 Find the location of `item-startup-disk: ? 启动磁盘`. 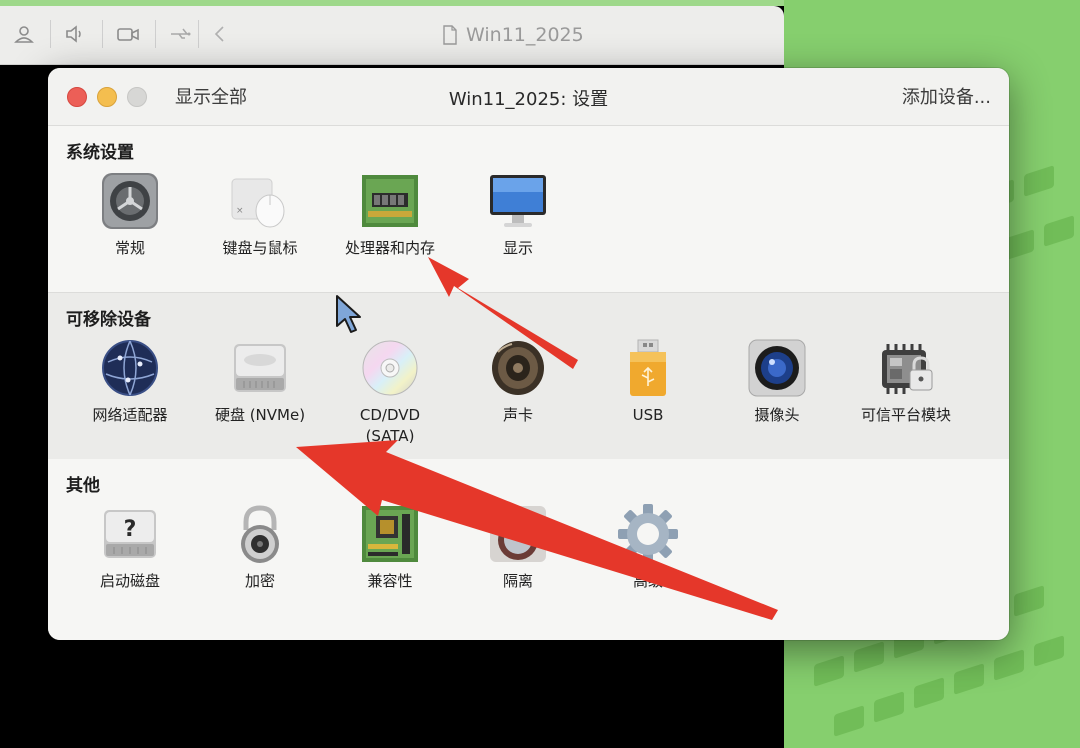

item-startup-disk: ? 启动磁盘 is located at coordinates (130, 558).